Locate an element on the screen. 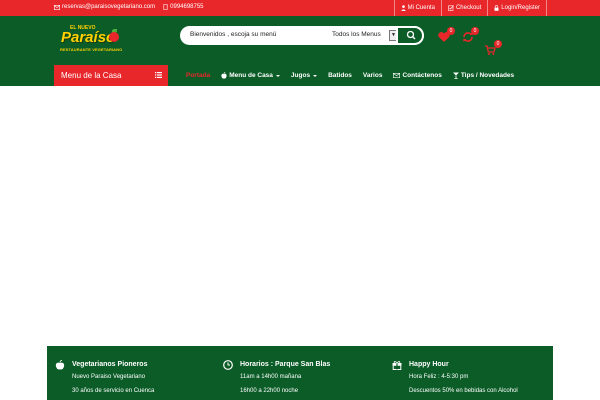 The height and width of the screenshot is (400, 600). nav-item-label: Varios is located at coordinates (372, 75).